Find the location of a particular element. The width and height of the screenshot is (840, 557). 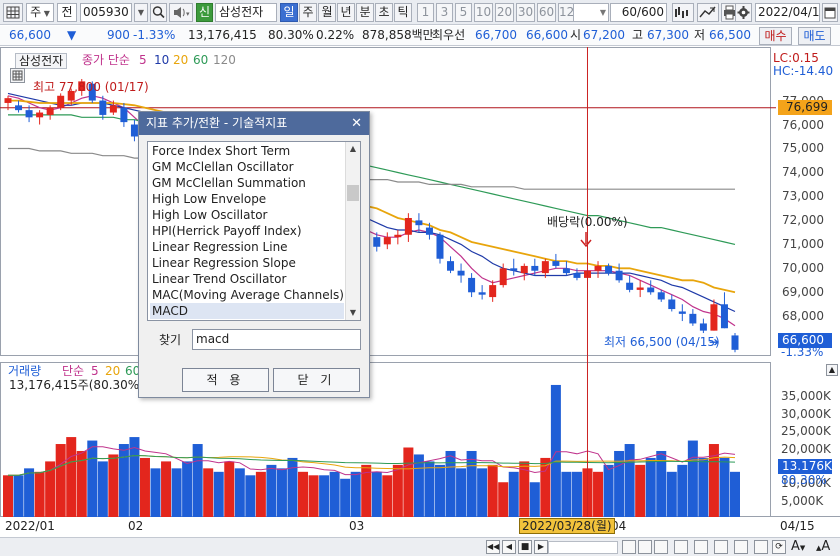

count-input: 60/600 is located at coordinates (638, 12).